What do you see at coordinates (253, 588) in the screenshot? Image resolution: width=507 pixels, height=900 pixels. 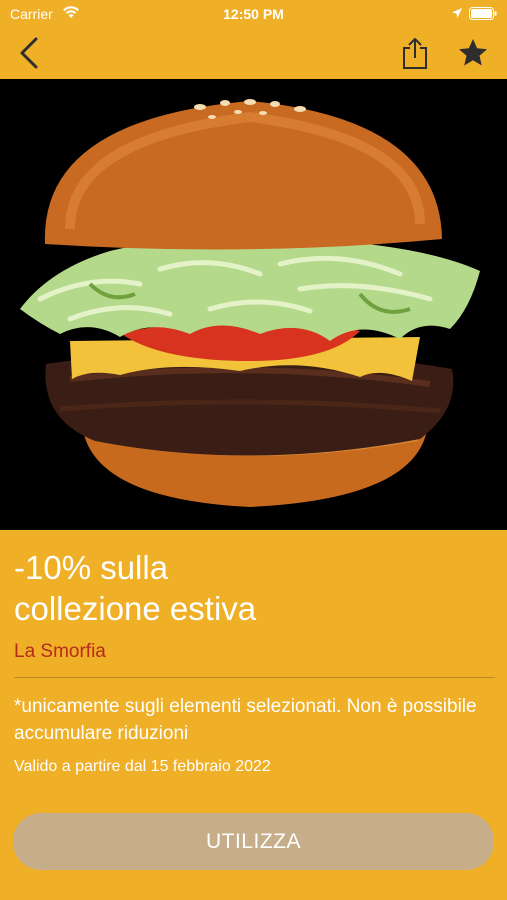 I see `offer-title: -10% sulla collezione estiva` at bounding box center [253, 588].